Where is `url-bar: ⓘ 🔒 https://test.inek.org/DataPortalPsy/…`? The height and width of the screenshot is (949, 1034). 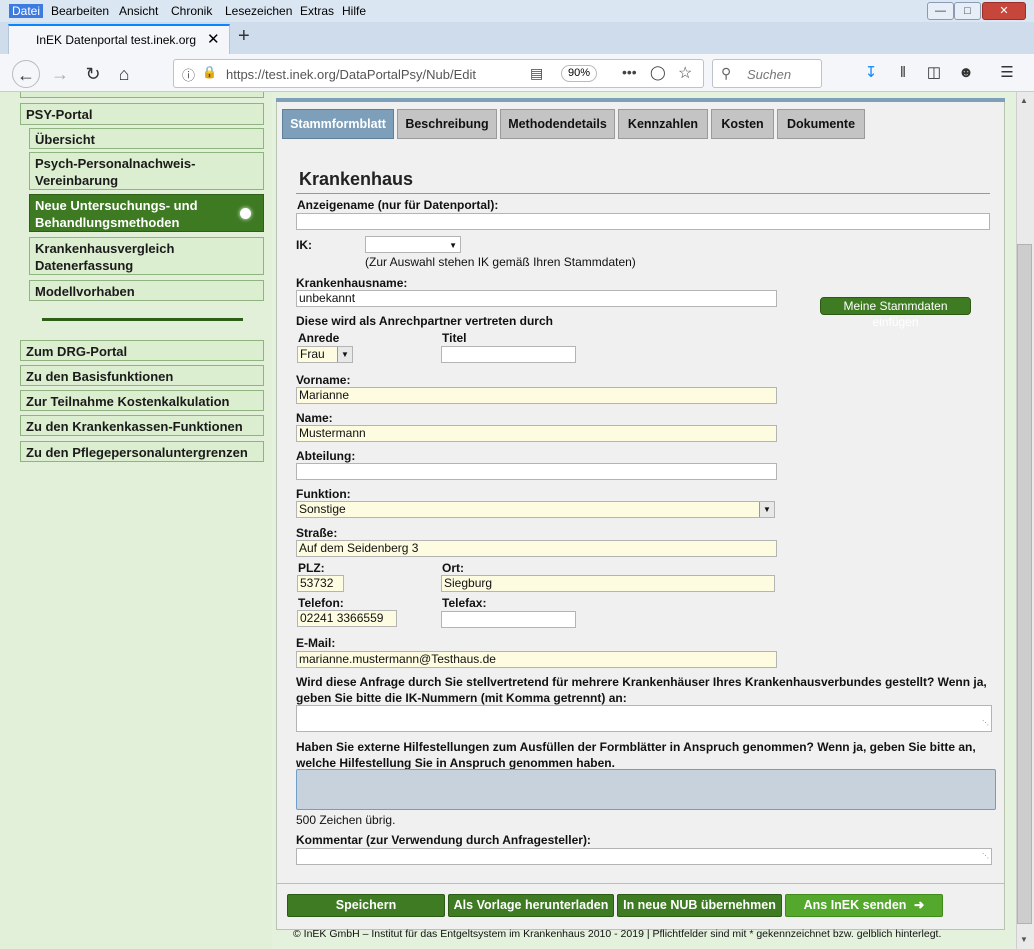
url-bar: ⓘ 🔒 https://test.inek.org/DataPortalPsy/… is located at coordinates (438, 73).